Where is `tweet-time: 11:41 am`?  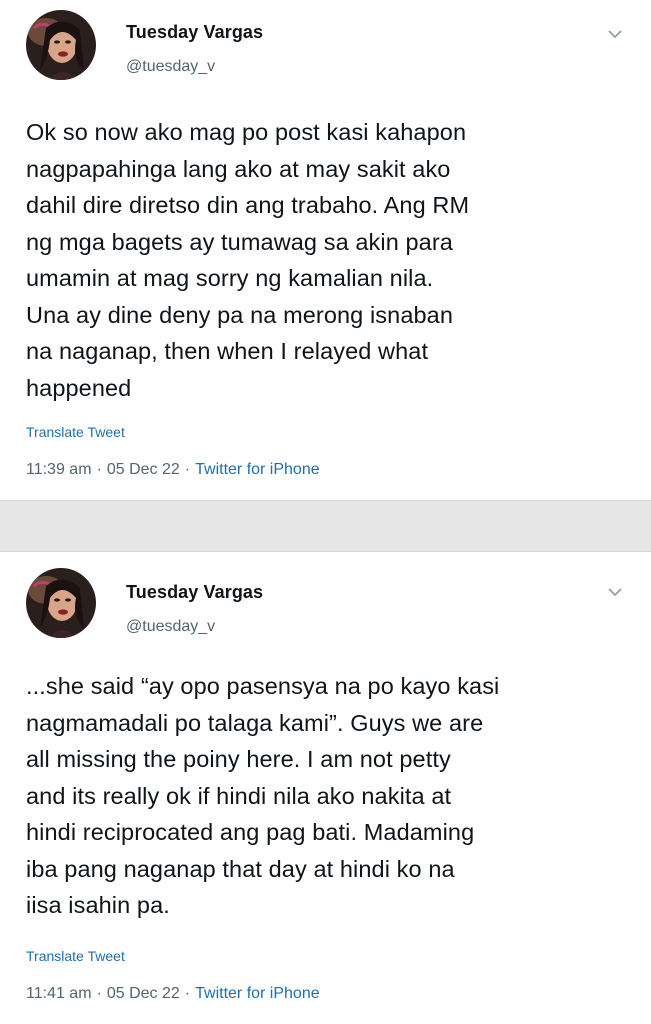 tweet-time: 11:41 am is located at coordinates (59, 993).